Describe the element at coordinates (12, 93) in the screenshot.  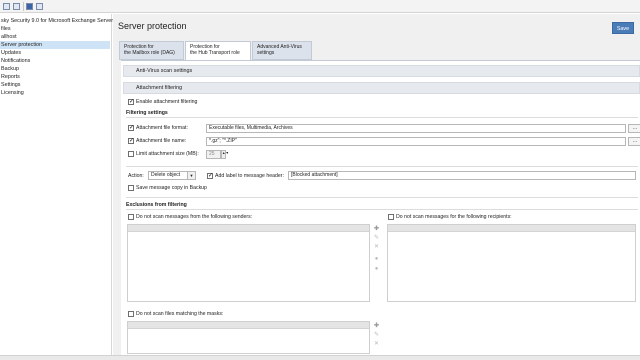
I see `tree-item-licensing: Licensing` at that location.